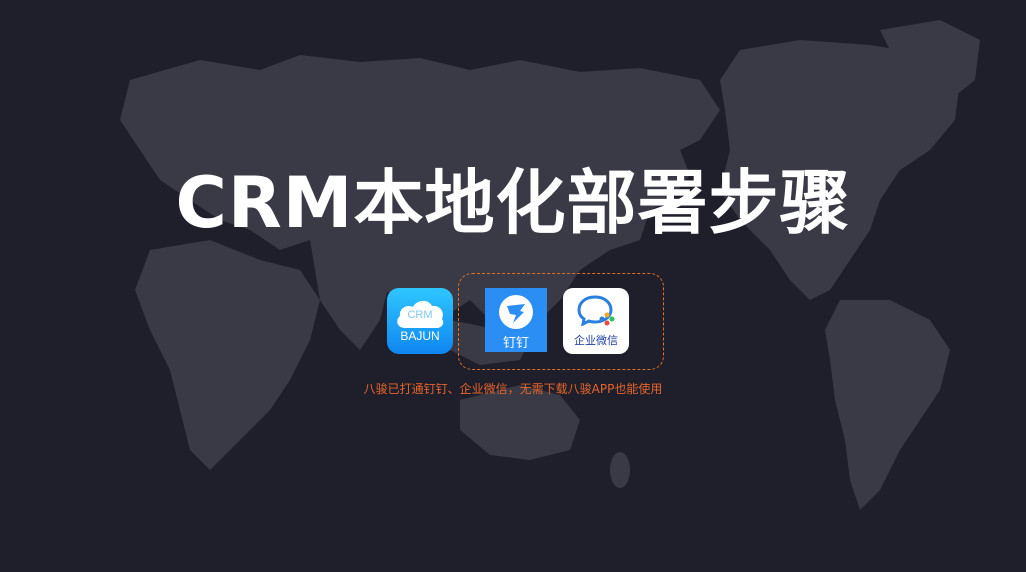  What do you see at coordinates (420, 336) in the screenshot?
I see `bajun-label: BAJUN` at bounding box center [420, 336].